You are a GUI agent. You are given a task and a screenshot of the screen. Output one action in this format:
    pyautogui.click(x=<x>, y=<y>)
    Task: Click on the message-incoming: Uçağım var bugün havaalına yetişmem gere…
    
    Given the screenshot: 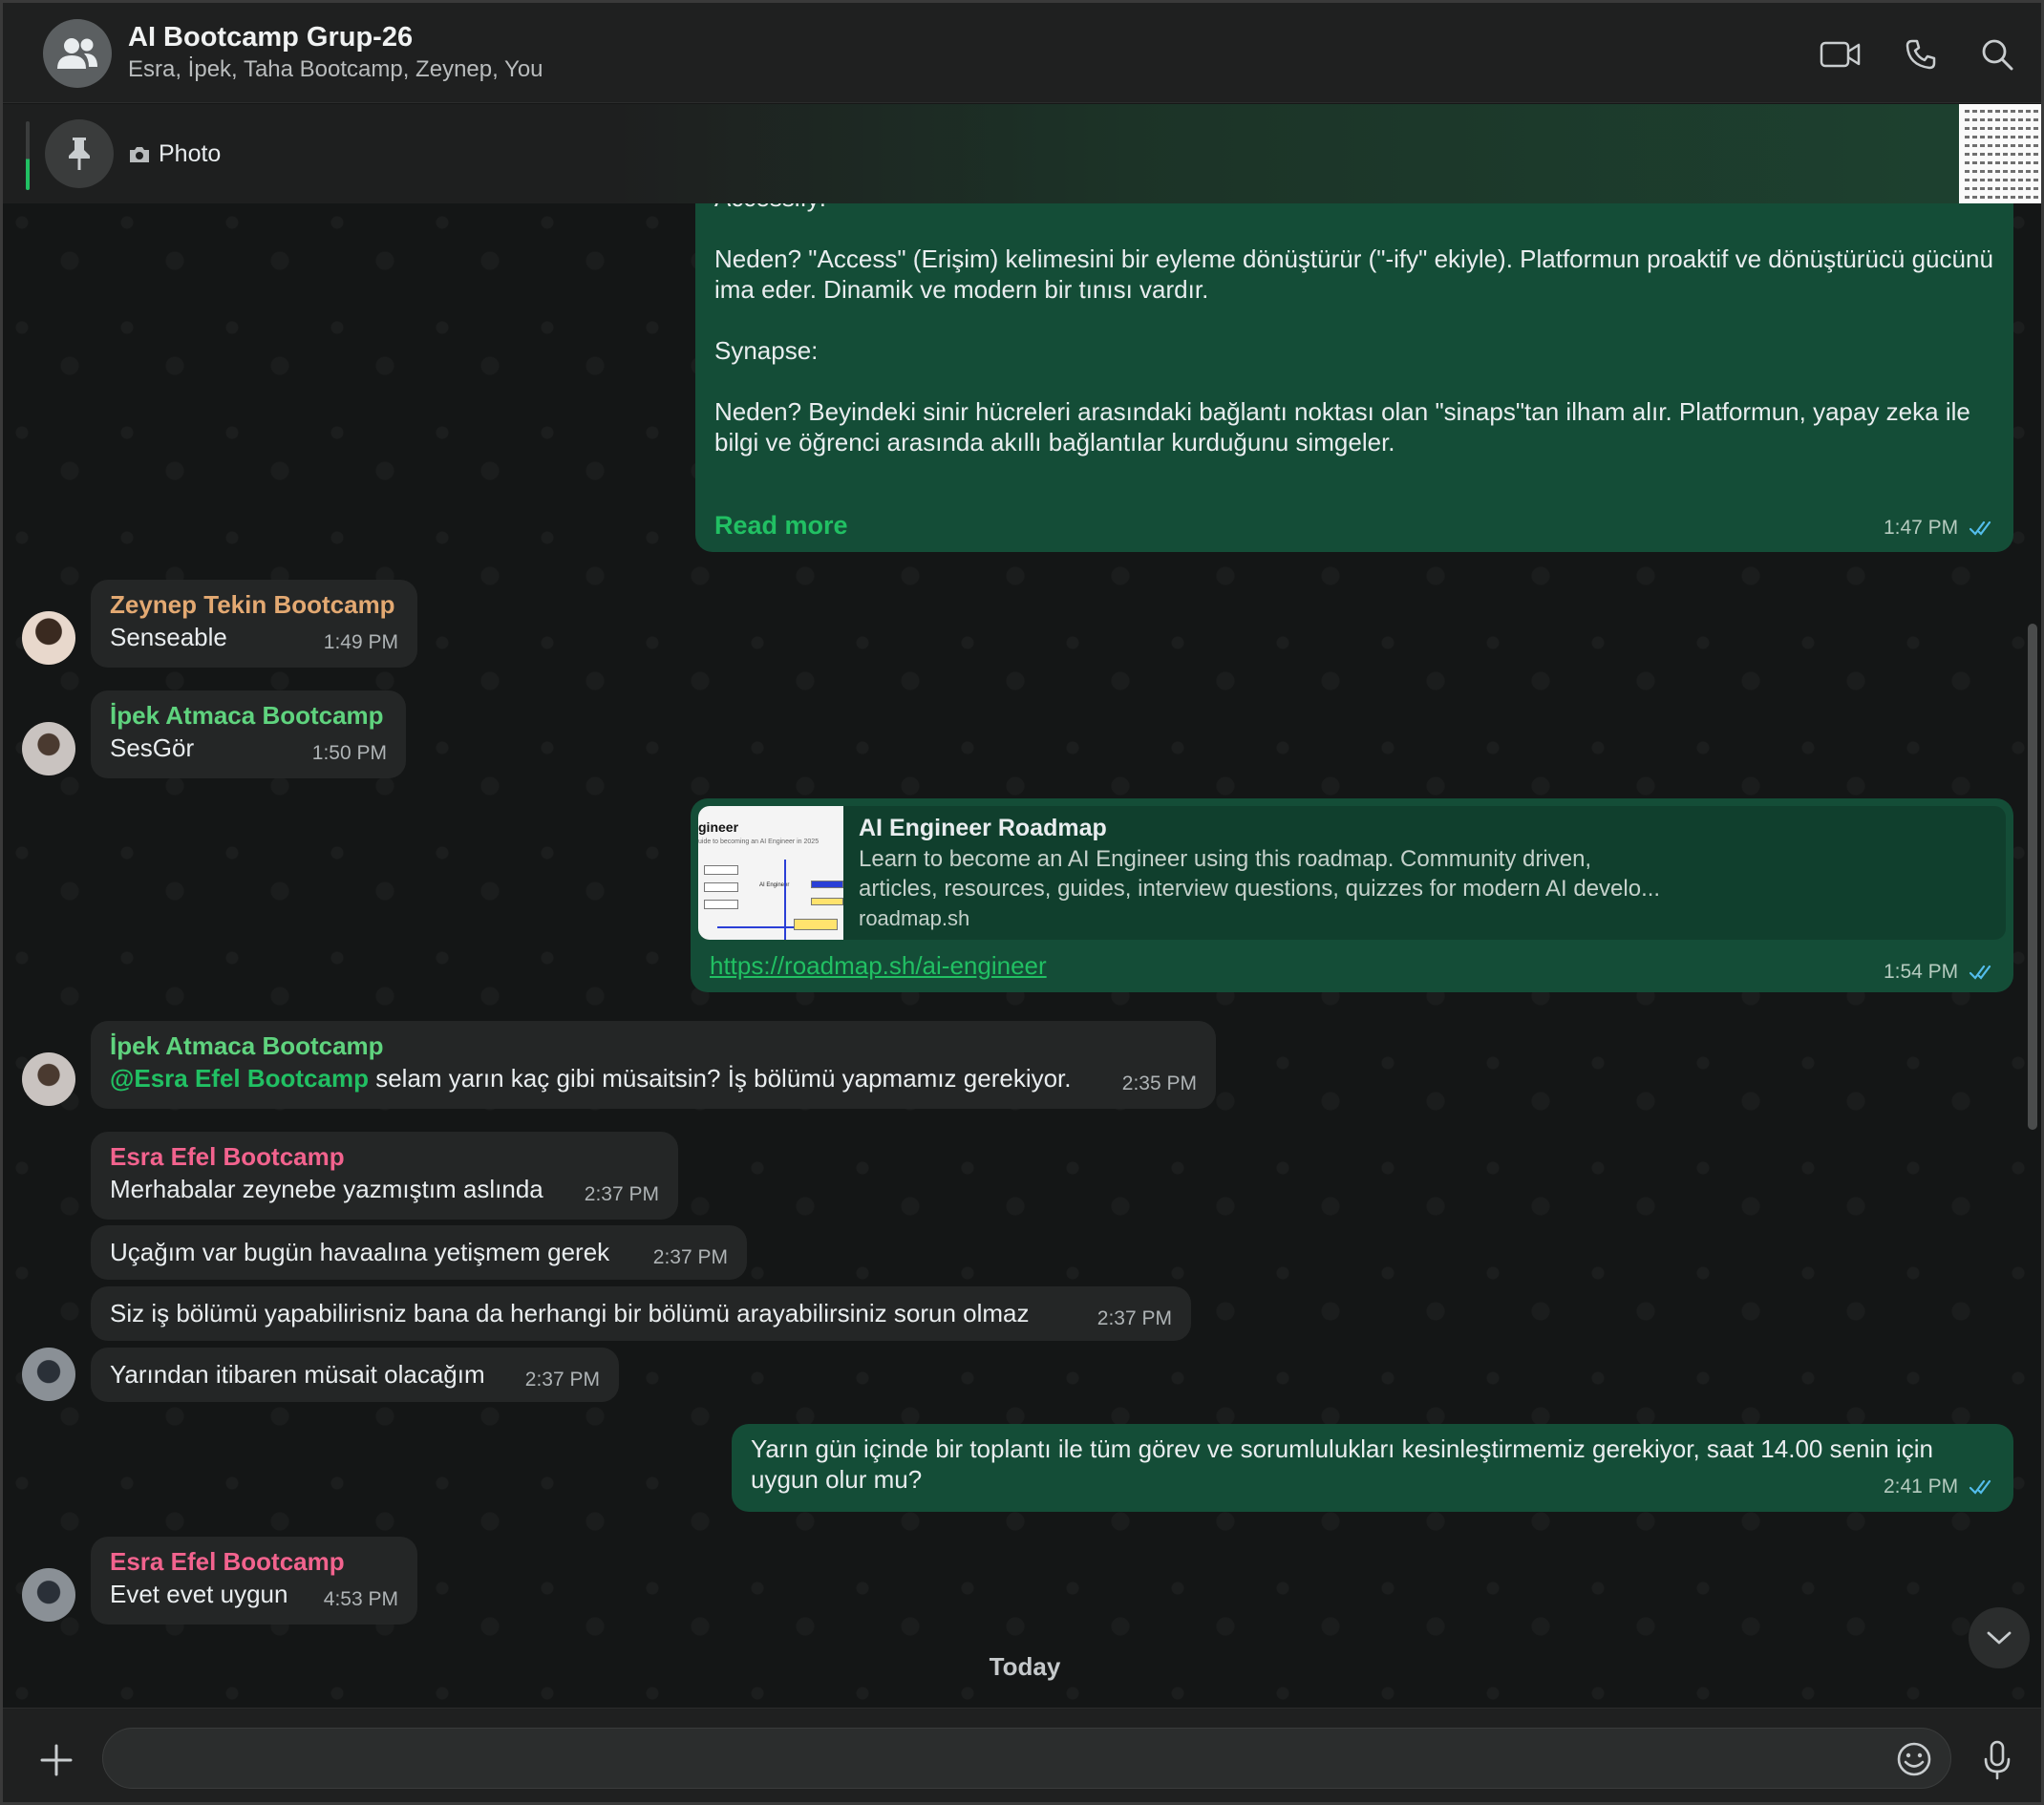 What is the action you would take?
    pyautogui.click(x=419, y=1252)
    